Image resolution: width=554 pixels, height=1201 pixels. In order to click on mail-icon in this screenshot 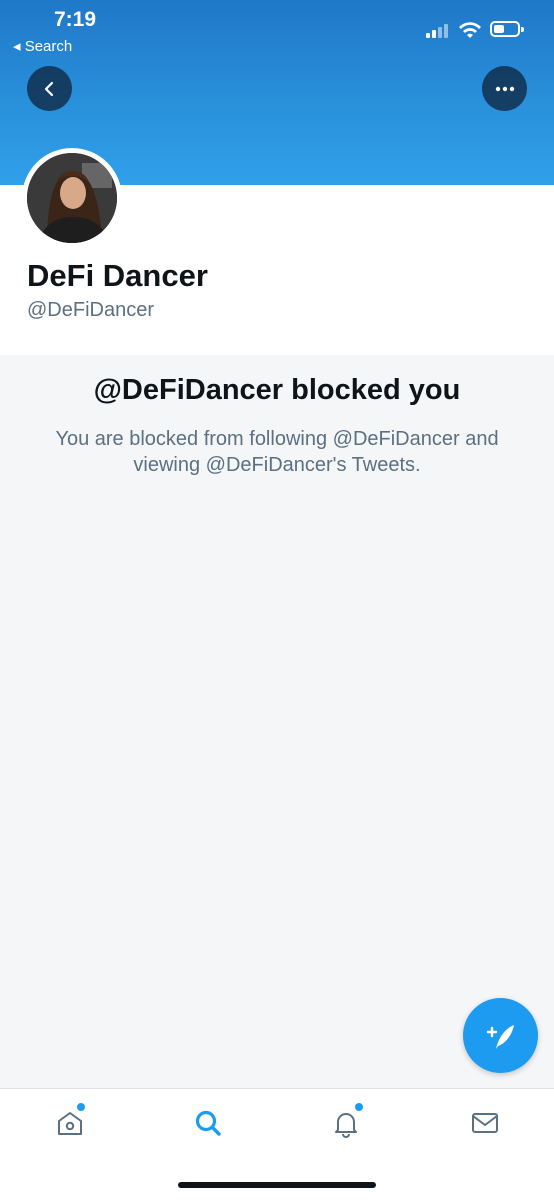, I will do `click(485, 1123)`.